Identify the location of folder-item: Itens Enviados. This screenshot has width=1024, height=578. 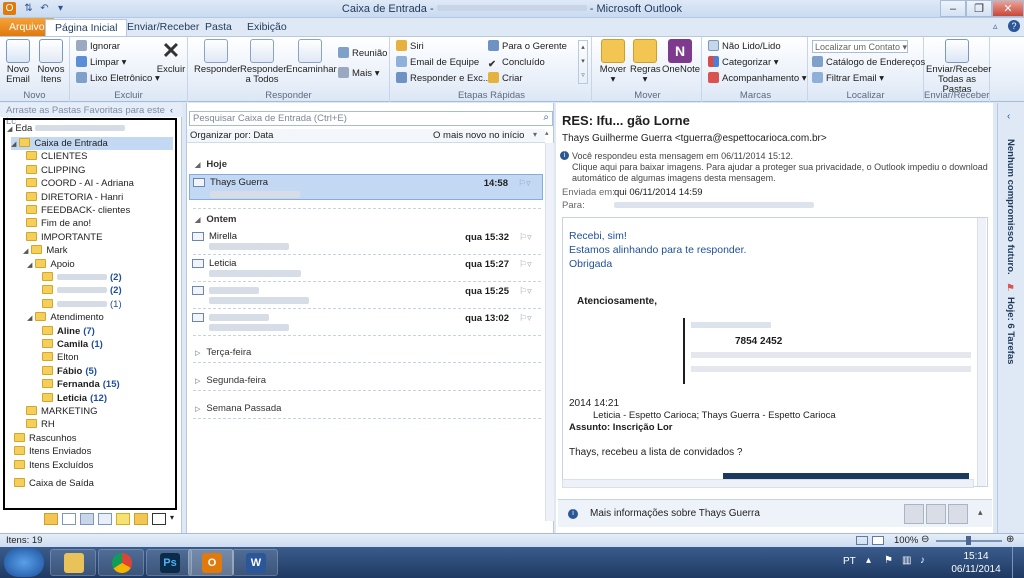
(52, 451).